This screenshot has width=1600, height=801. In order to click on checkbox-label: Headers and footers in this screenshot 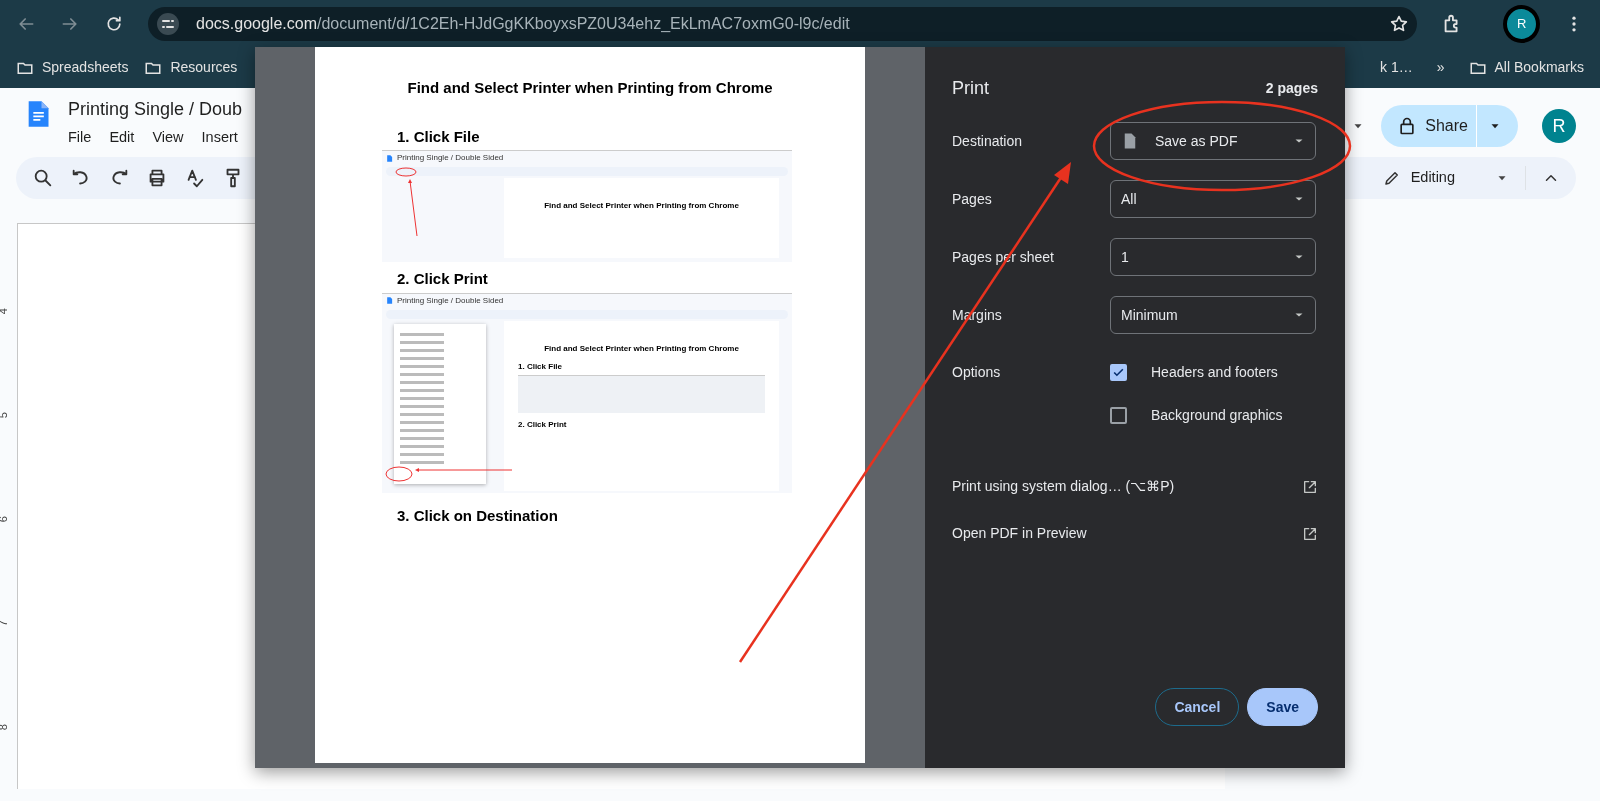, I will do `click(1214, 372)`.